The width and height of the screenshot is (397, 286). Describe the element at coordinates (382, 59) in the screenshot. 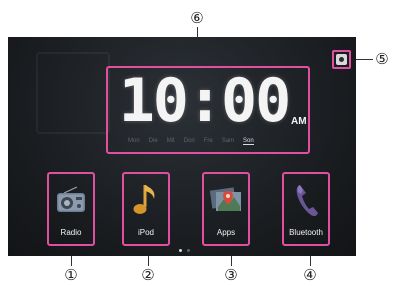

I see `callout-5: ⑤` at that location.